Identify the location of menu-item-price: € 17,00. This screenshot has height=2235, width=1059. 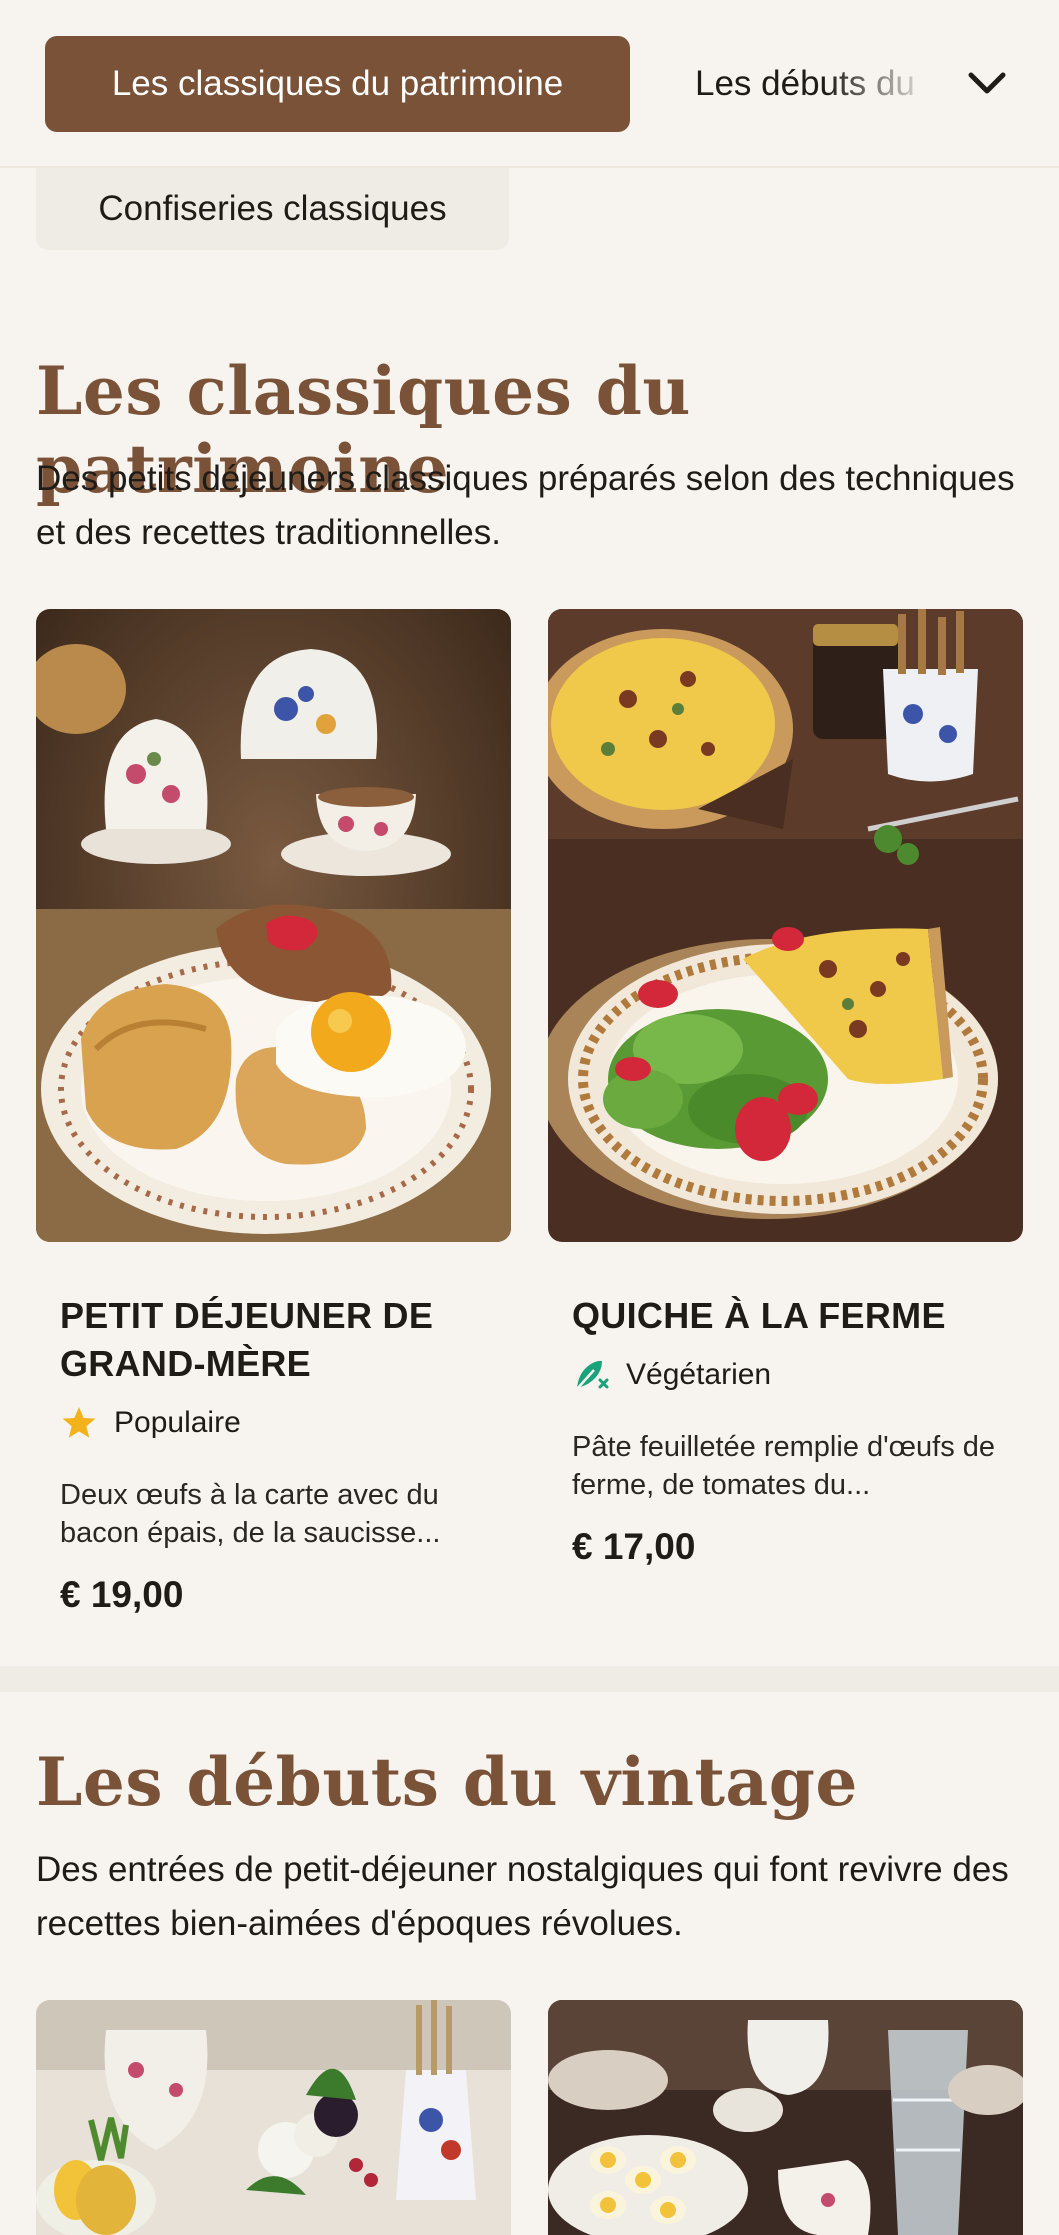
(634, 1546).